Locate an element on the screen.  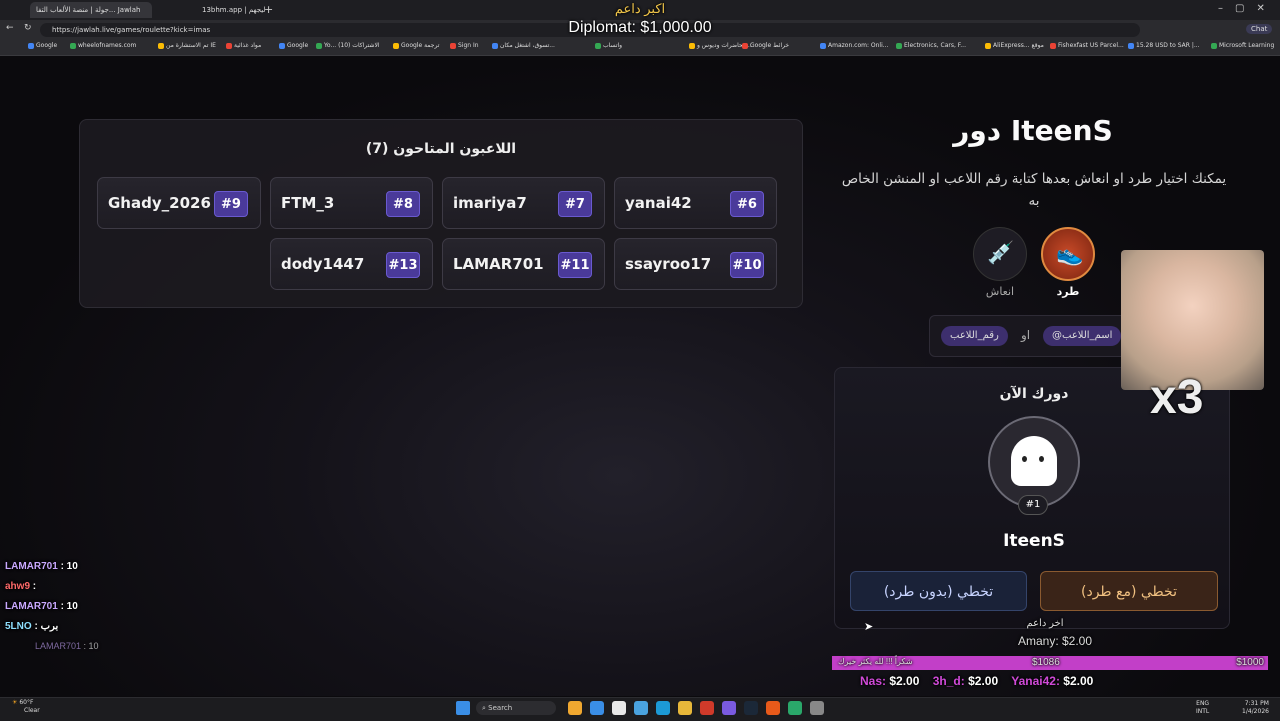
chat-message: 5LNO : برب is located at coordinates (31, 626).